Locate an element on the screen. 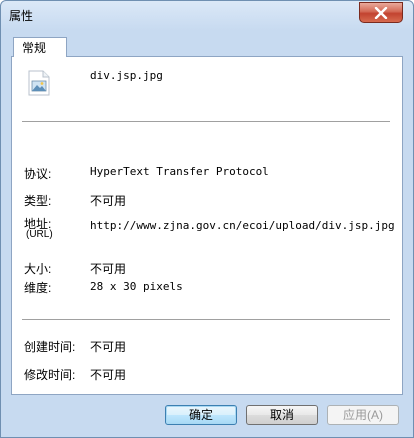 The height and width of the screenshot is (438, 414). ok-button: 确定 is located at coordinates (201, 415).